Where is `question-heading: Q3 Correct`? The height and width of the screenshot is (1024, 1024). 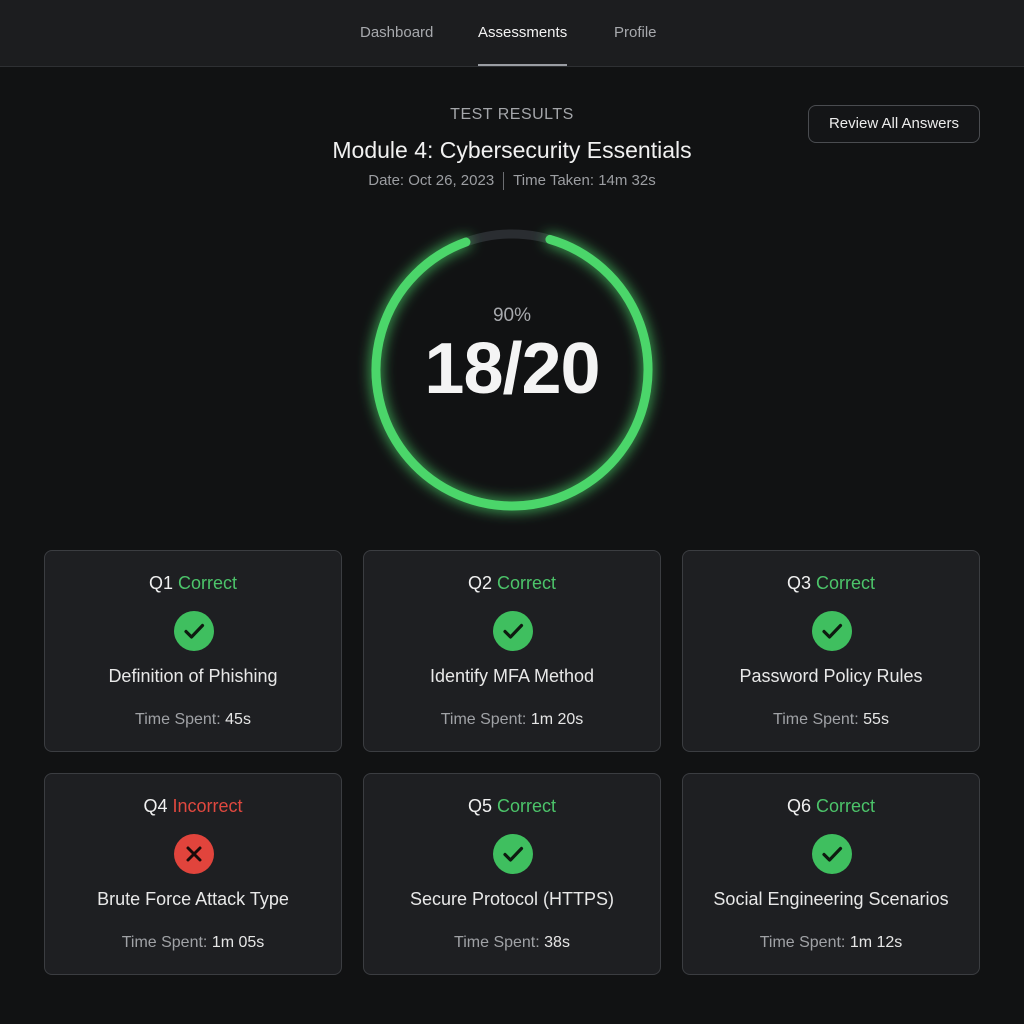 question-heading: Q3 Correct is located at coordinates (831, 583).